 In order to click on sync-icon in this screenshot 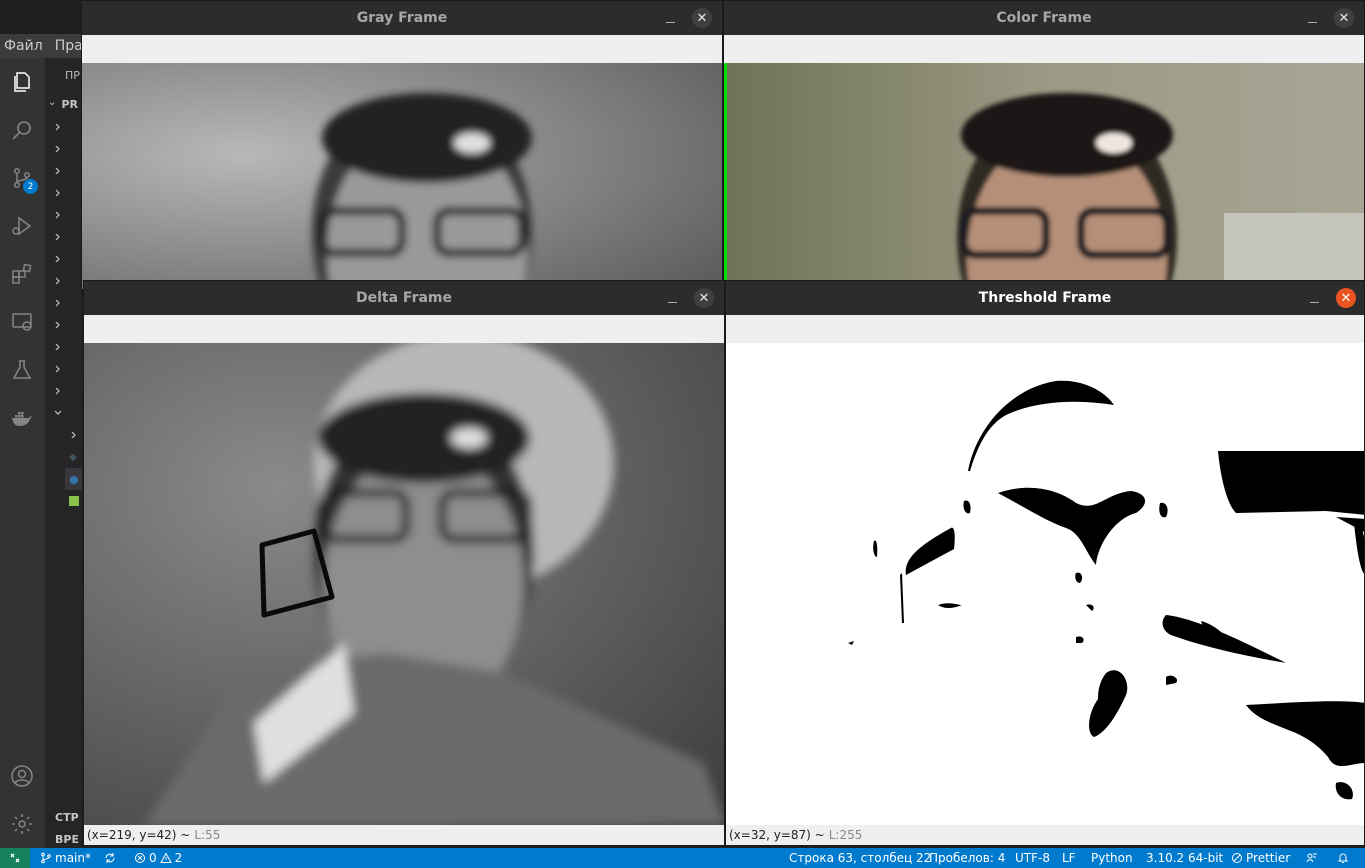, I will do `click(110, 858)`.